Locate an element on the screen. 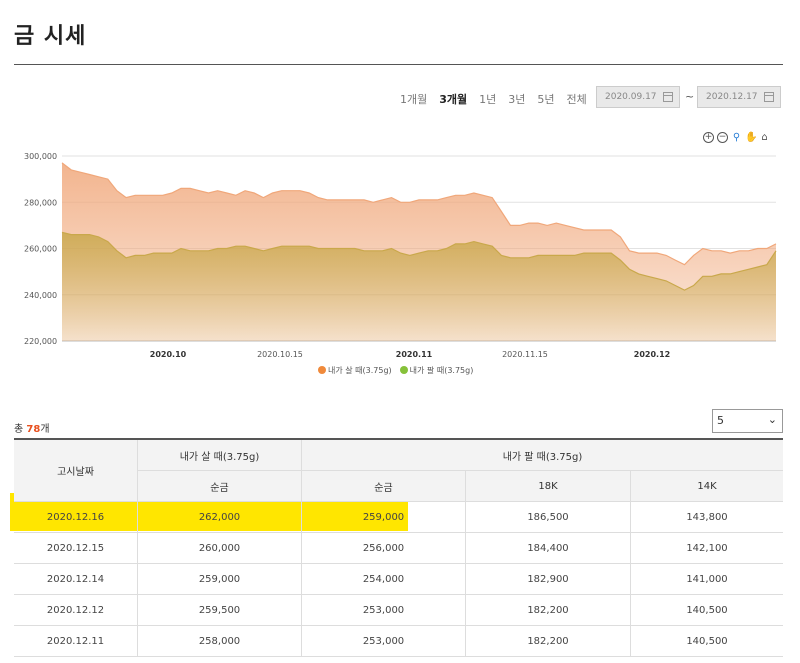 This screenshot has height=663, width=800. cell-sell-pure: 259,000 is located at coordinates (383, 517).